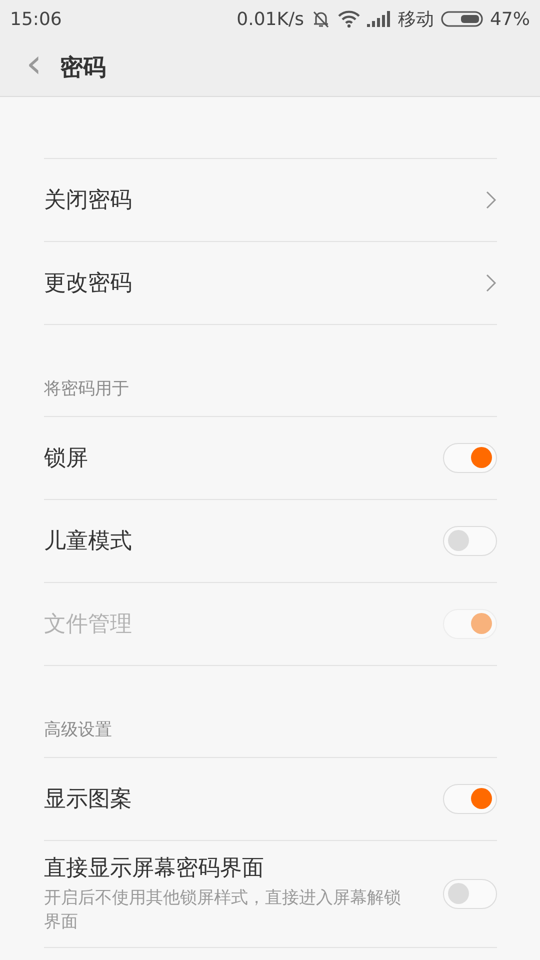  Describe the element at coordinates (88, 799) in the screenshot. I see `setting-label: 显示图案` at that location.